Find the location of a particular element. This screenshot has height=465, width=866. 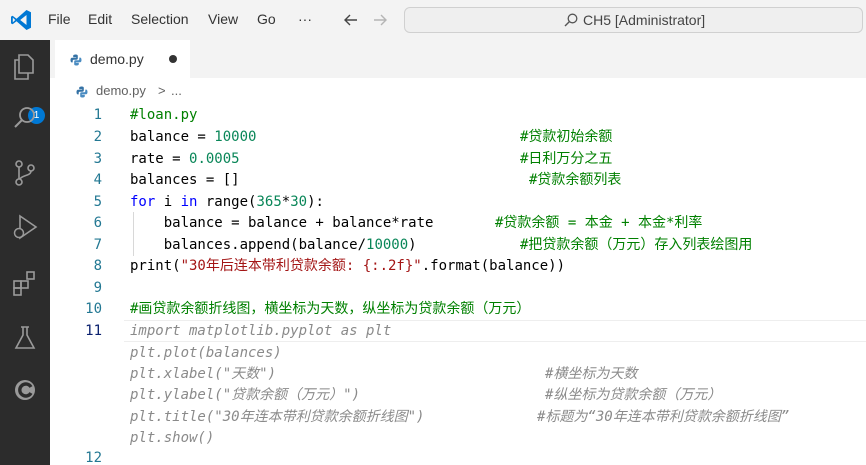

explorer-icon is located at coordinates (25, 67).